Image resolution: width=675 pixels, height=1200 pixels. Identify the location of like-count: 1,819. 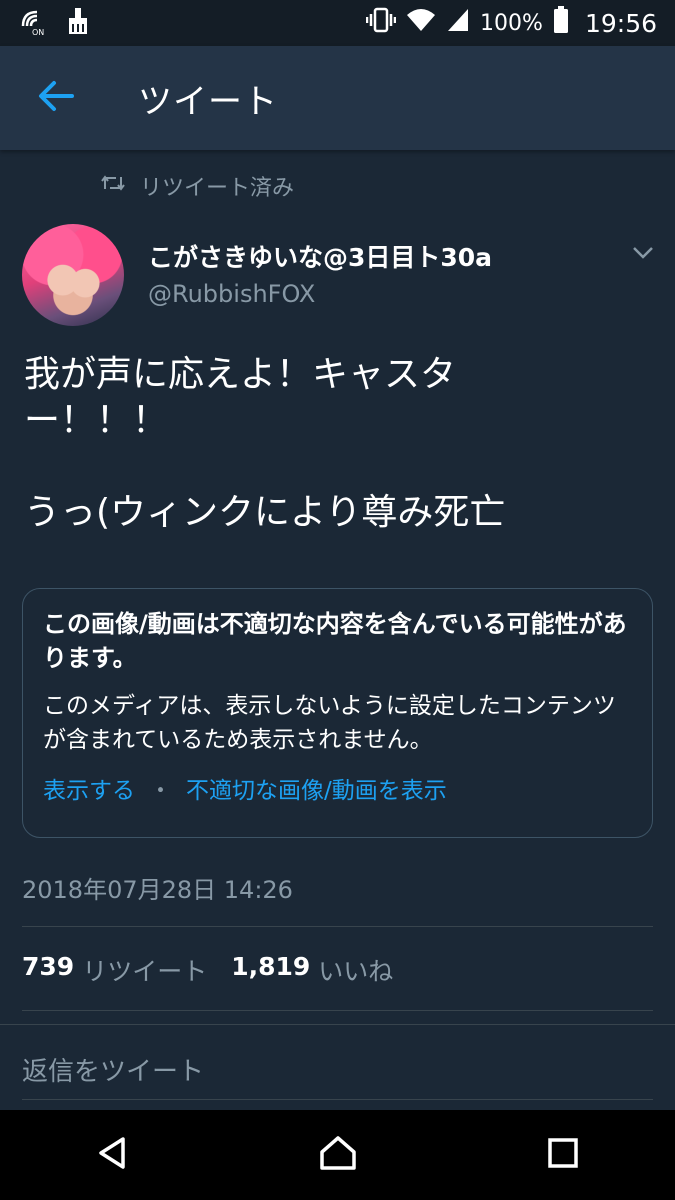
(270, 970).